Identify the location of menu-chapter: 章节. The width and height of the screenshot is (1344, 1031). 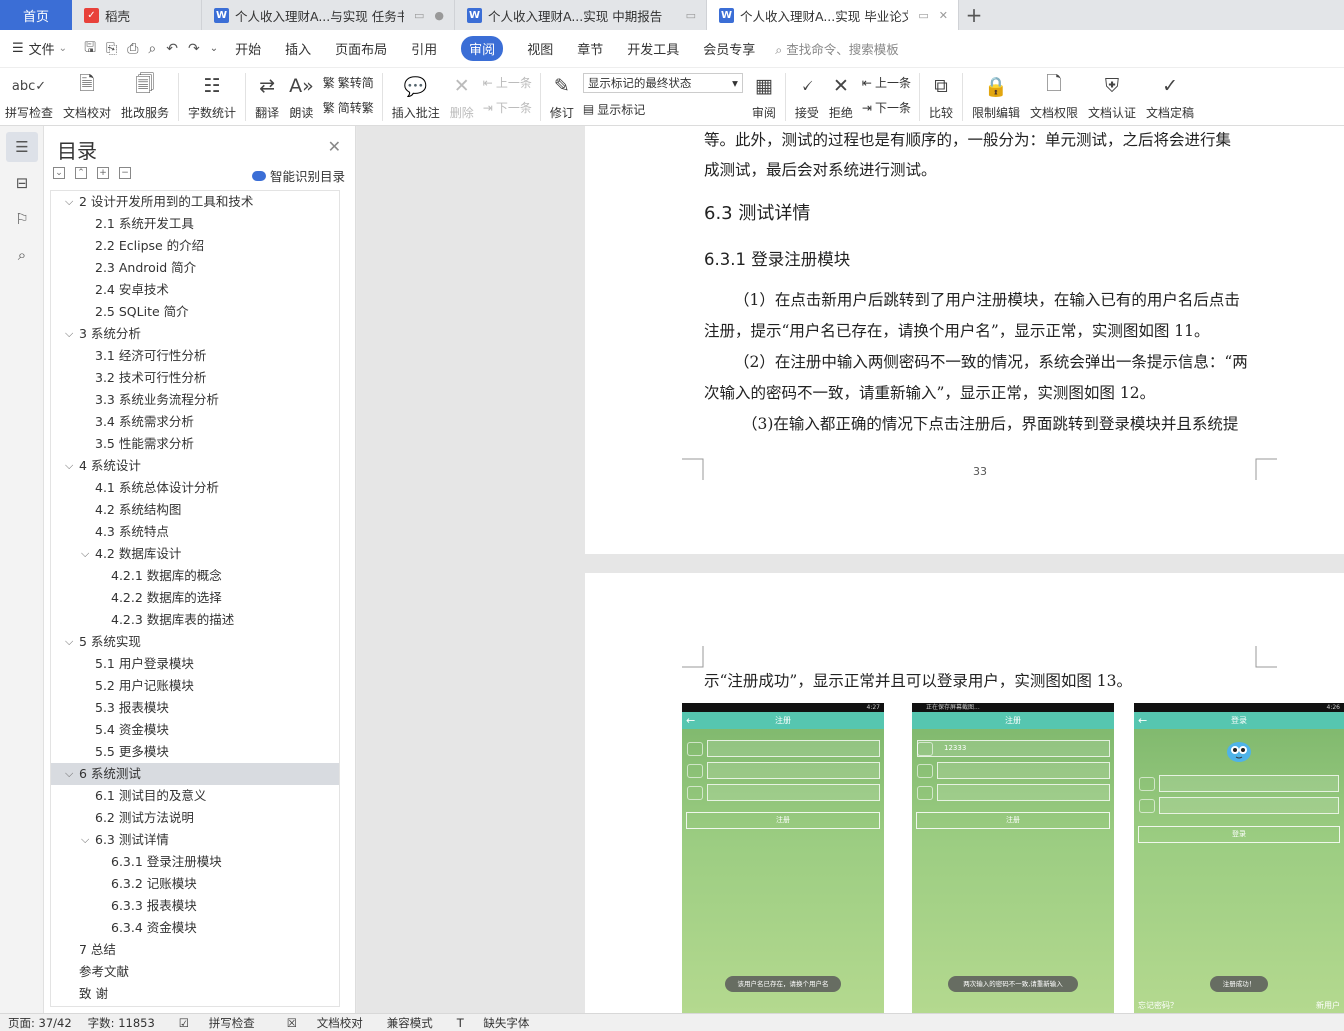
(590, 49).